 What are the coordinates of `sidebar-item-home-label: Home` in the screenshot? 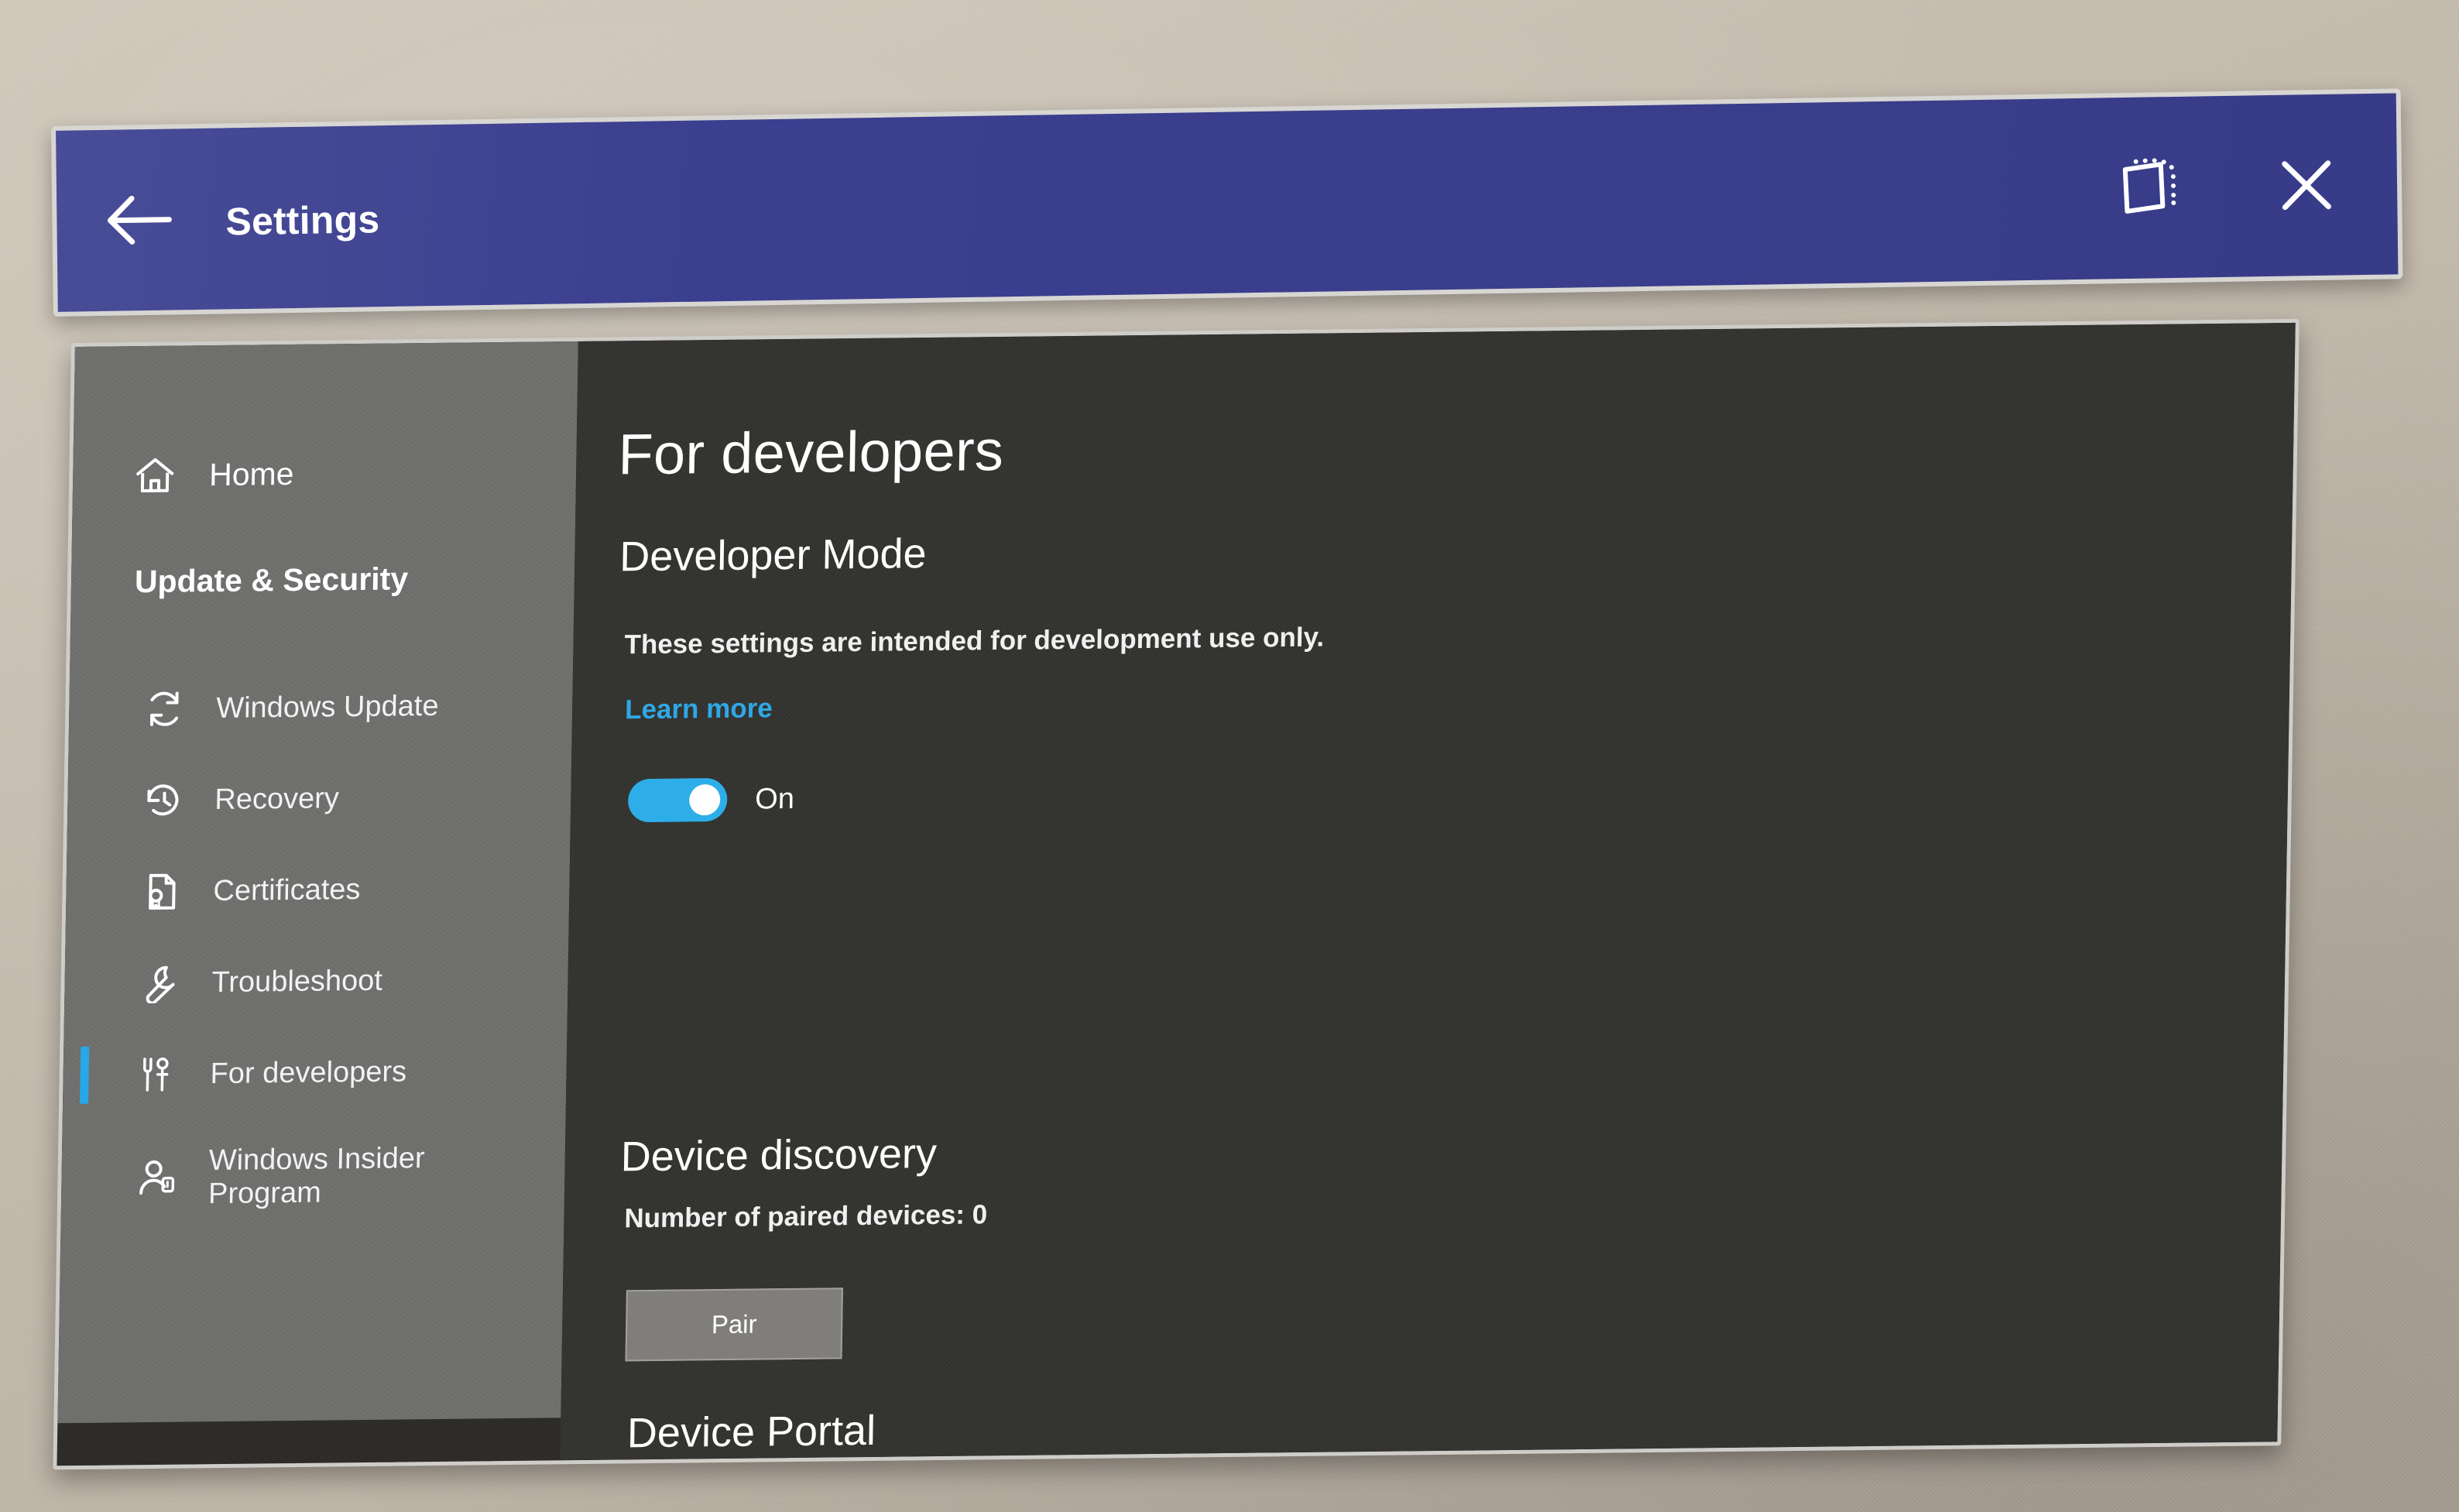 It's located at (251, 474).